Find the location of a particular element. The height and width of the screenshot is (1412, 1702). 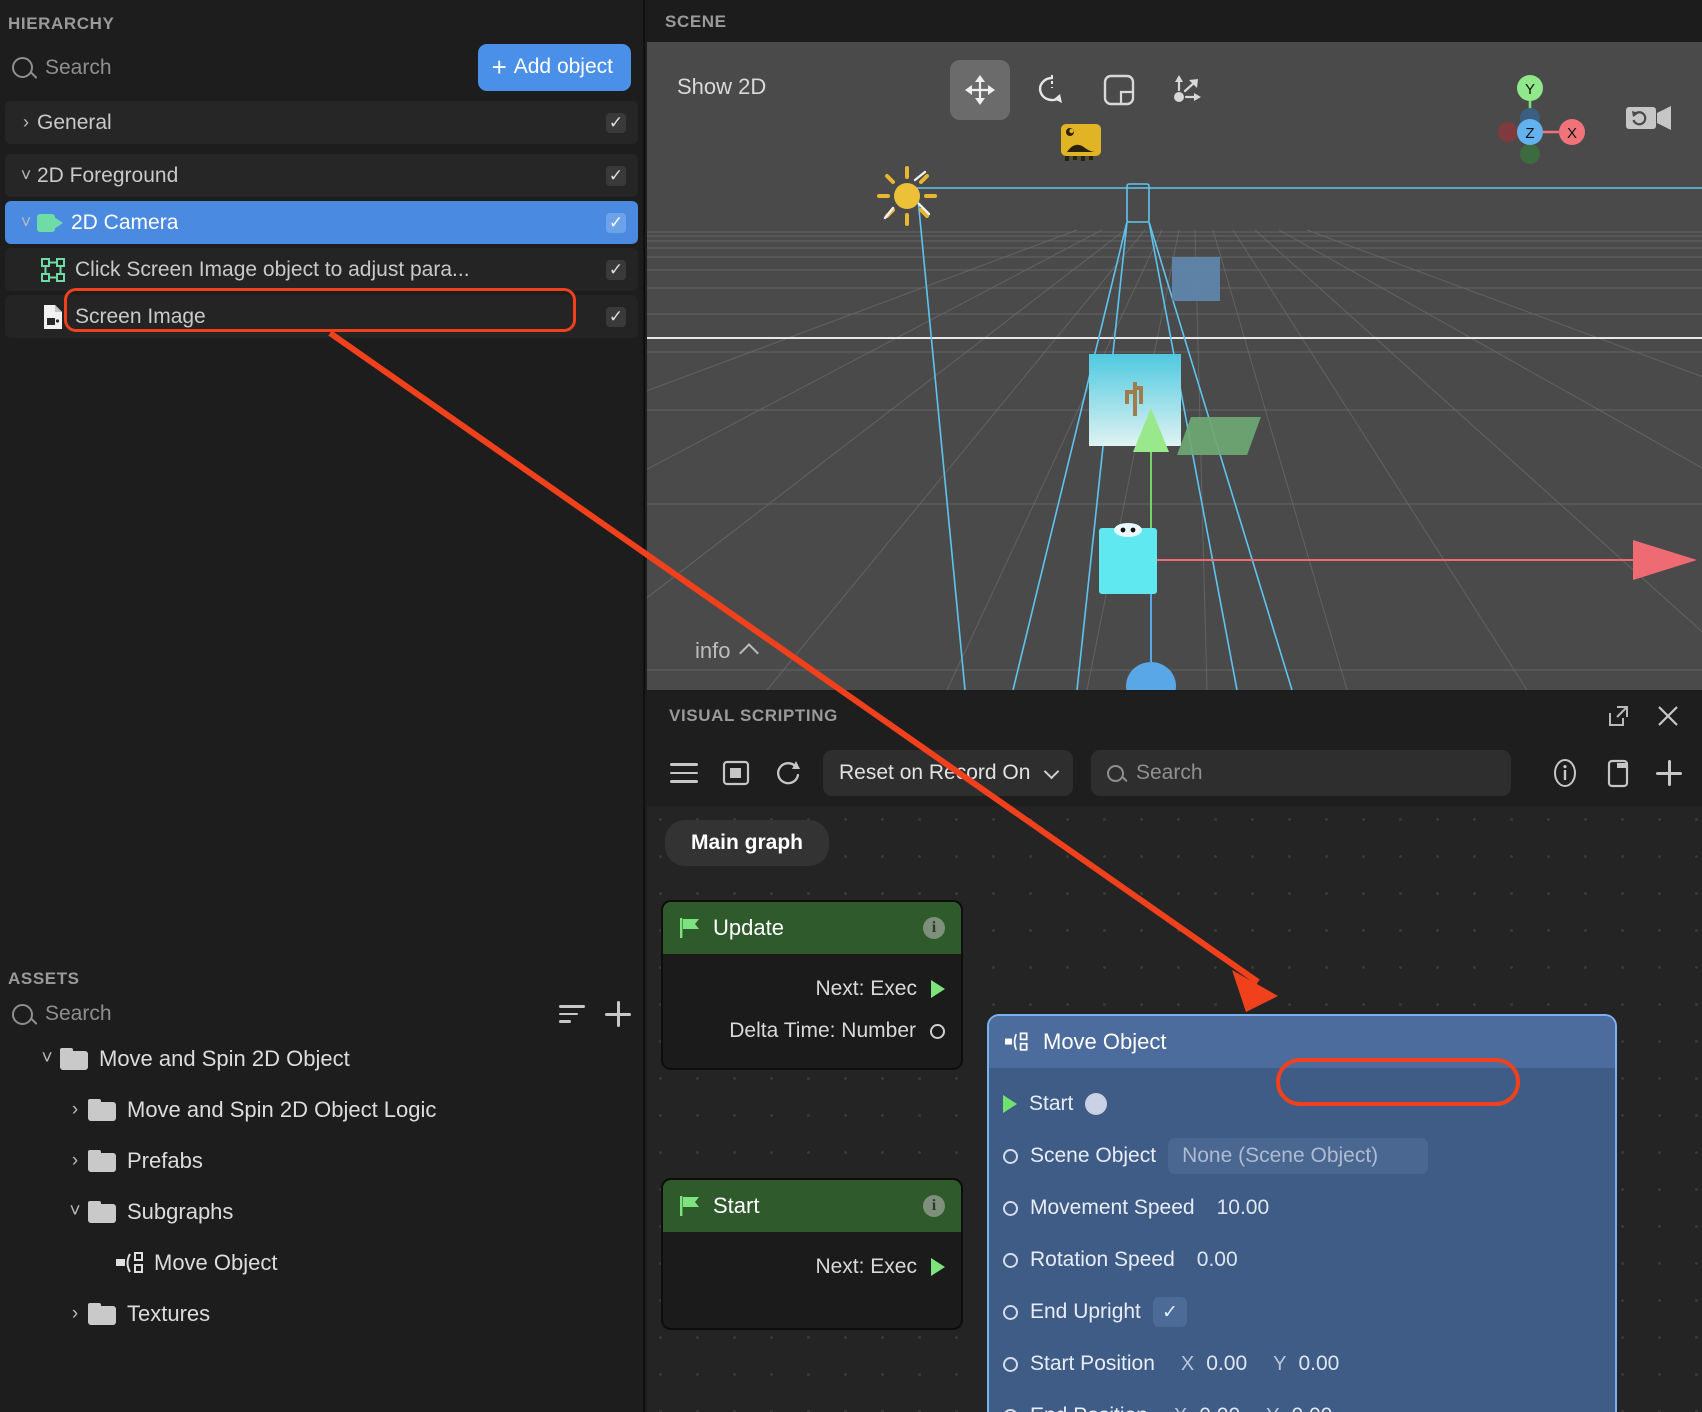

row-start-position: Start Position X 0.00 Y 0.00 is located at coordinates (1302, 1364).